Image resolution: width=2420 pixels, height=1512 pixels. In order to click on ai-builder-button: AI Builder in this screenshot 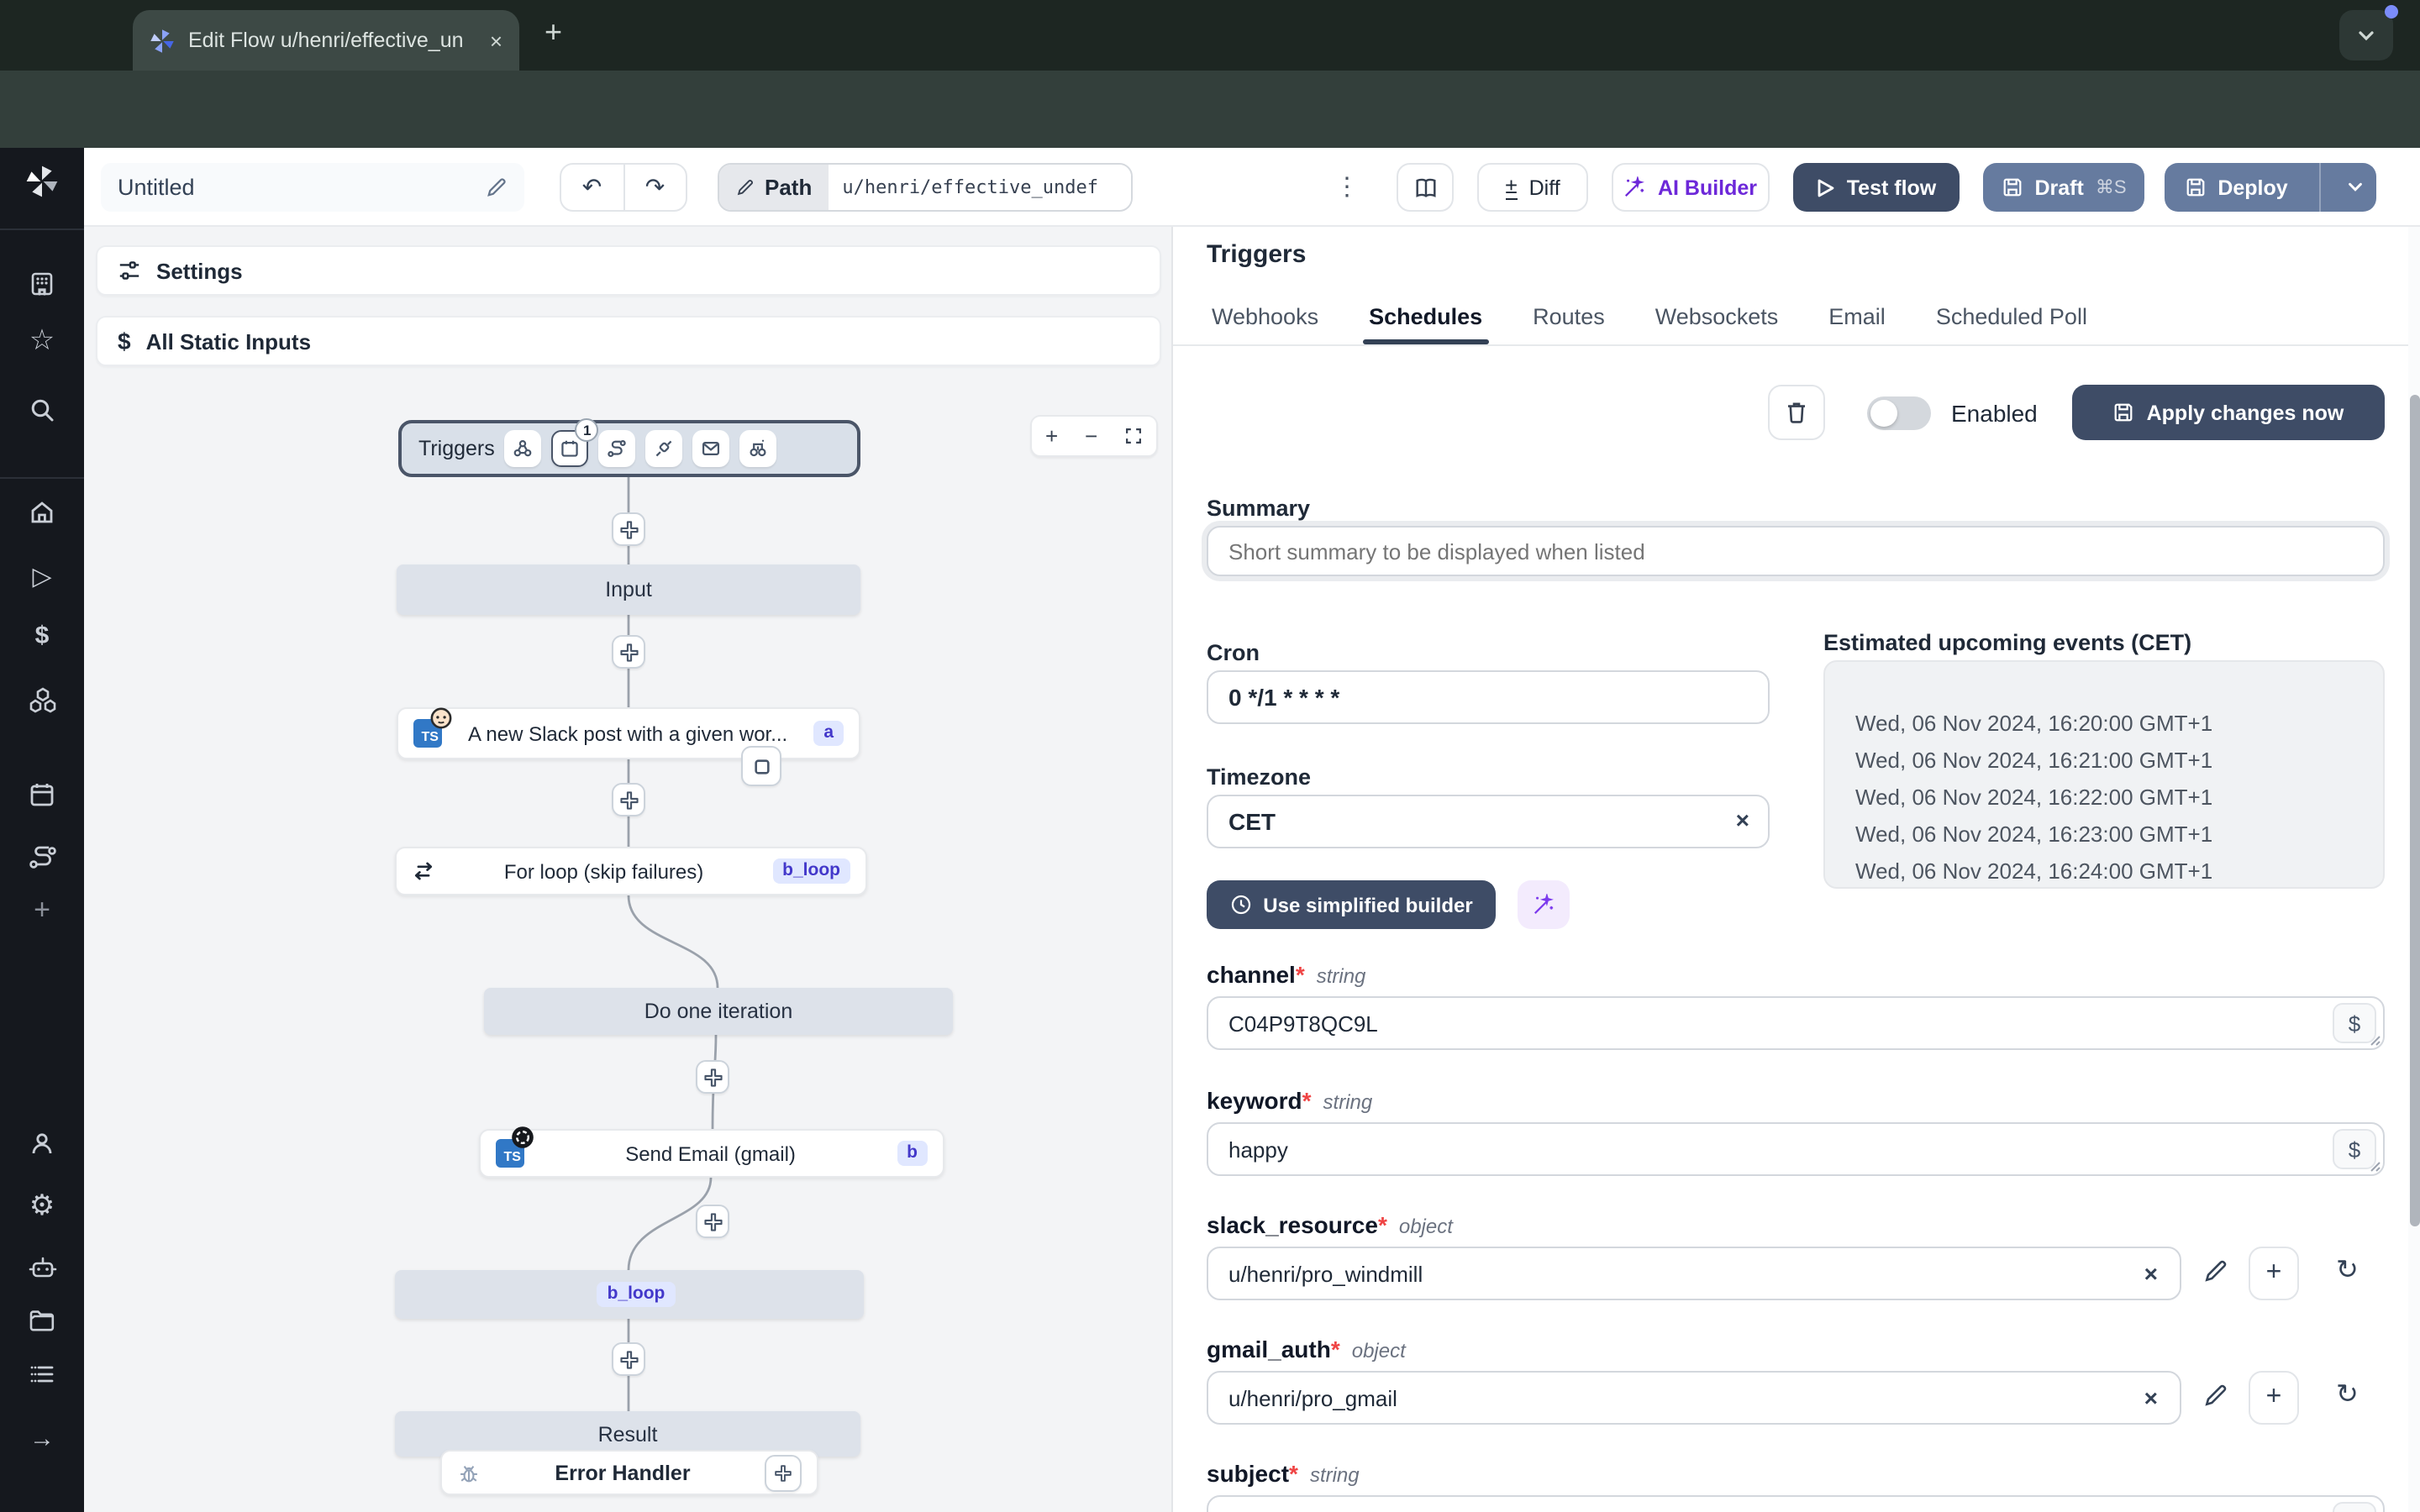, I will do `click(1691, 187)`.